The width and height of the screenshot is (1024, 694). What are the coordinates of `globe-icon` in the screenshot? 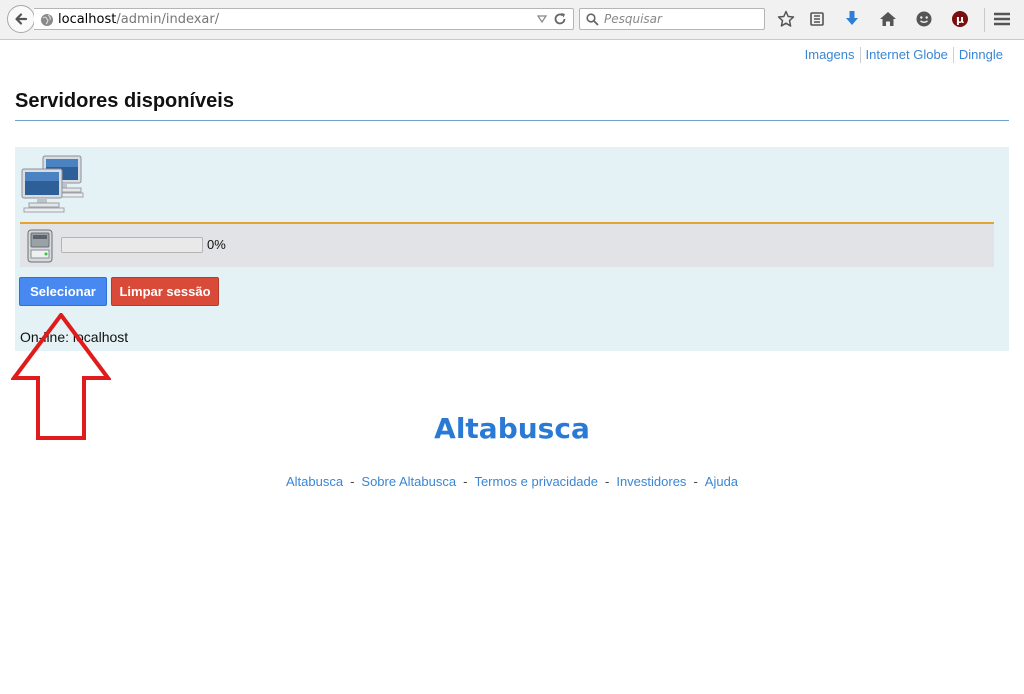 It's located at (47, 20).